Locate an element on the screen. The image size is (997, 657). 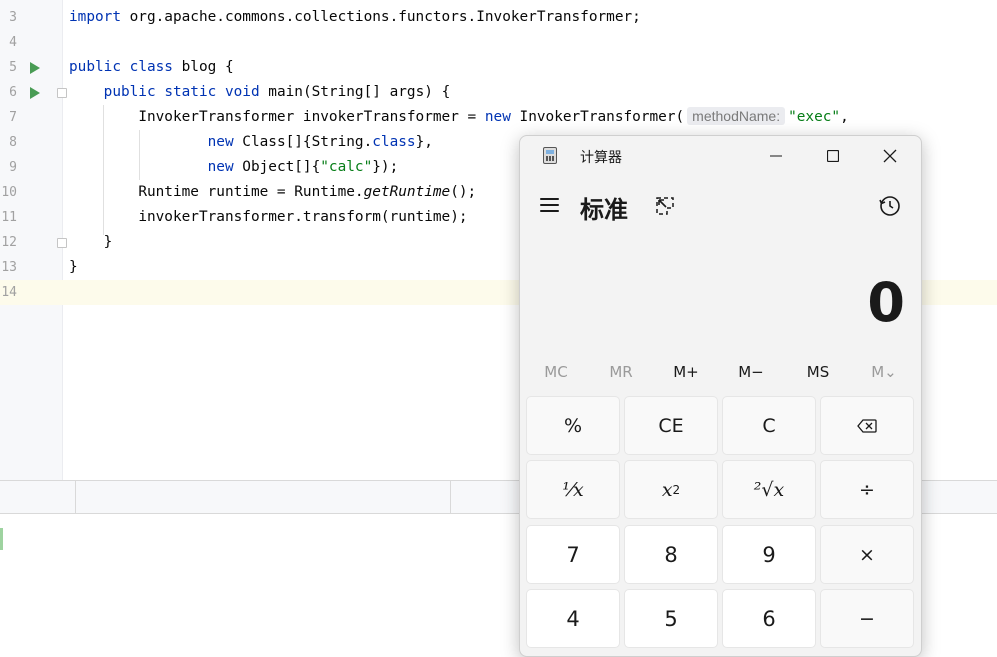
line-number: 9 is located at coordinates (13, 167).